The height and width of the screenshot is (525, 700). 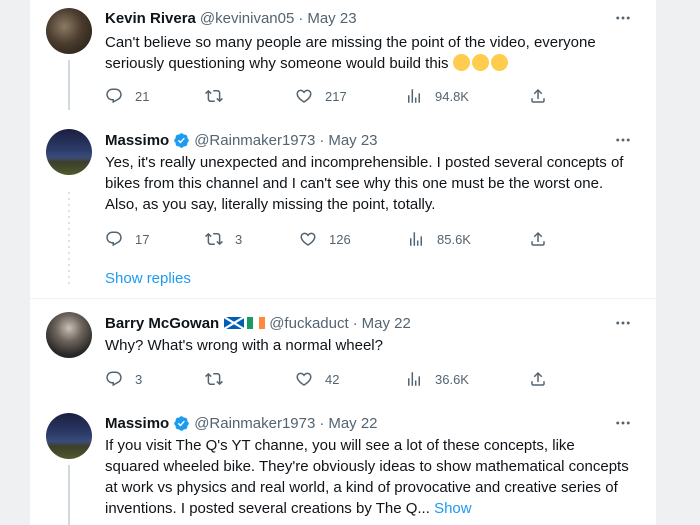 I want to click on reply-button: 21, so click(x=127, y=96).